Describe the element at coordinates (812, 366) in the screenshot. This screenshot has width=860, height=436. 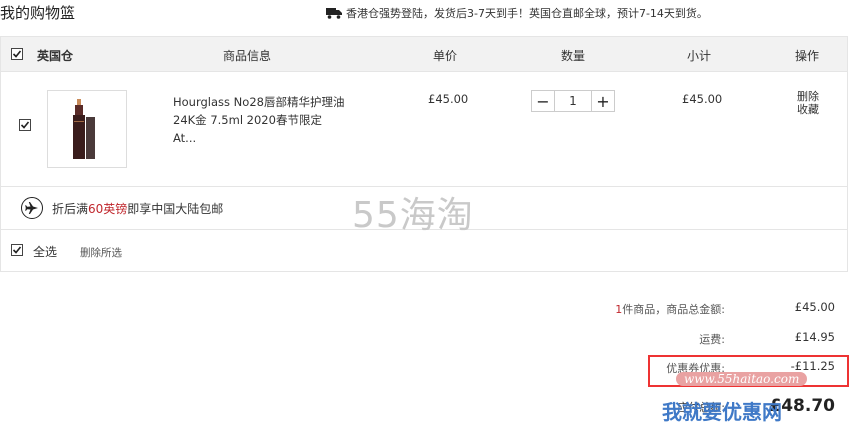
I see `coupon-value: -£11.25` at that location.